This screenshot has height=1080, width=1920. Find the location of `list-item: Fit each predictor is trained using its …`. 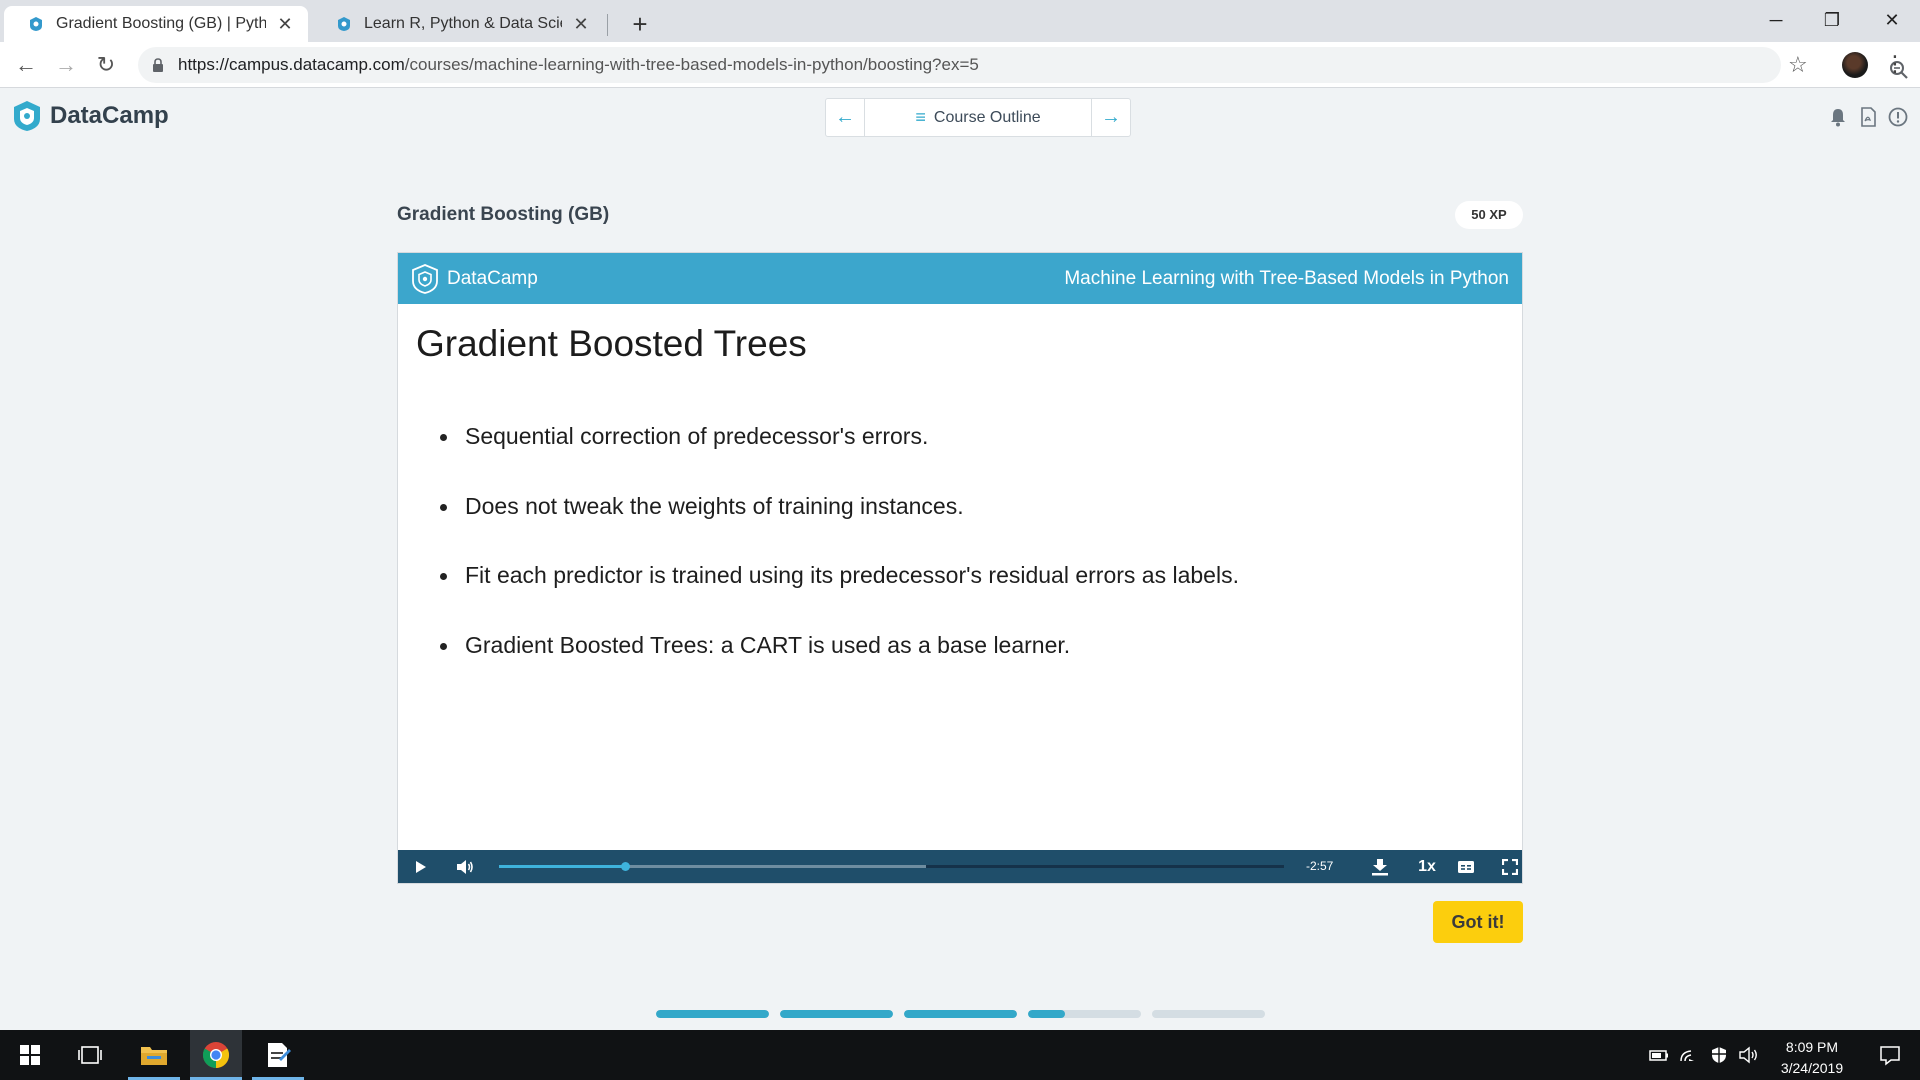

list-item: Fit each predictor is trained using its … is located at coordinates (839, 597).